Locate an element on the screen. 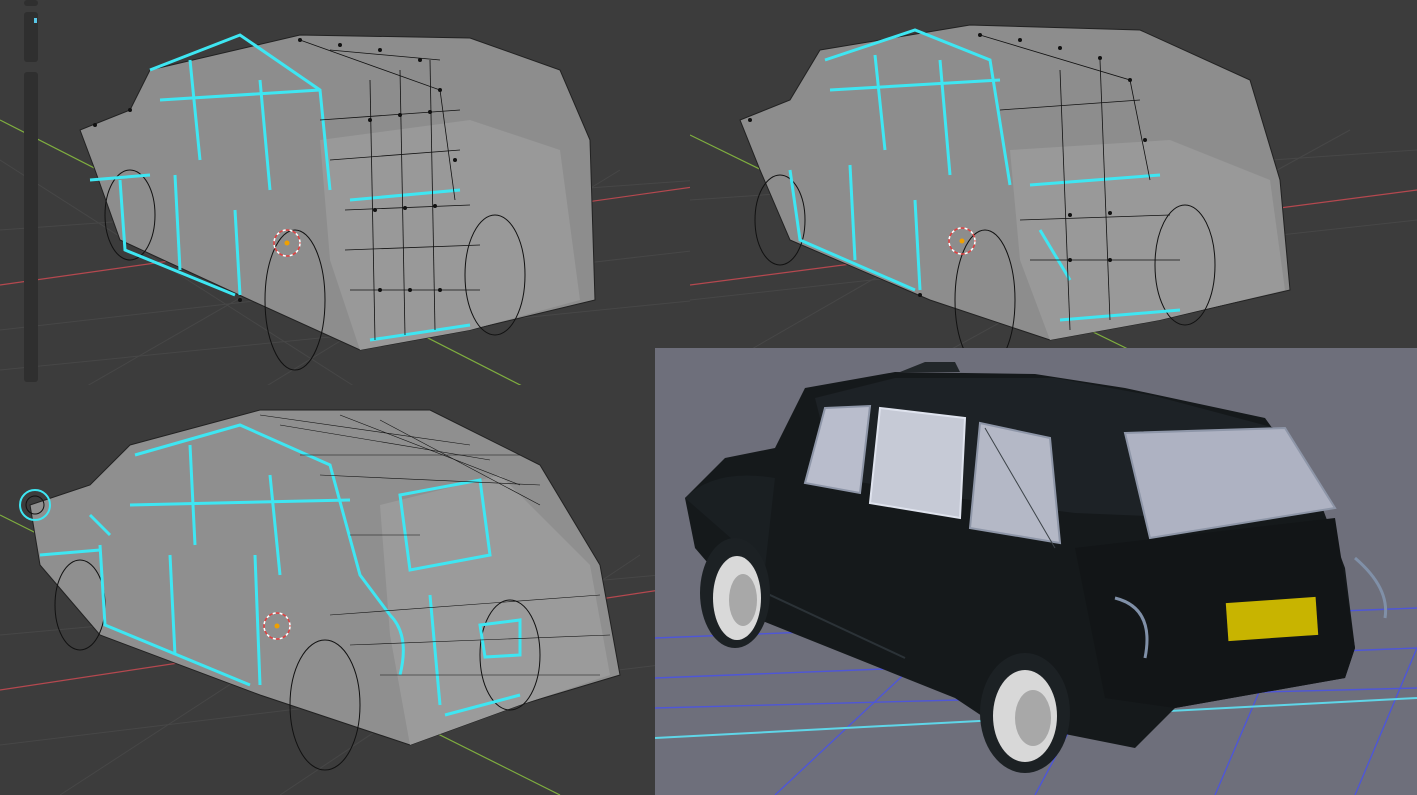 Image resolution: width=1417 pixels, height=795 pixels. tool-shelf is located at coordinates (25, 193).